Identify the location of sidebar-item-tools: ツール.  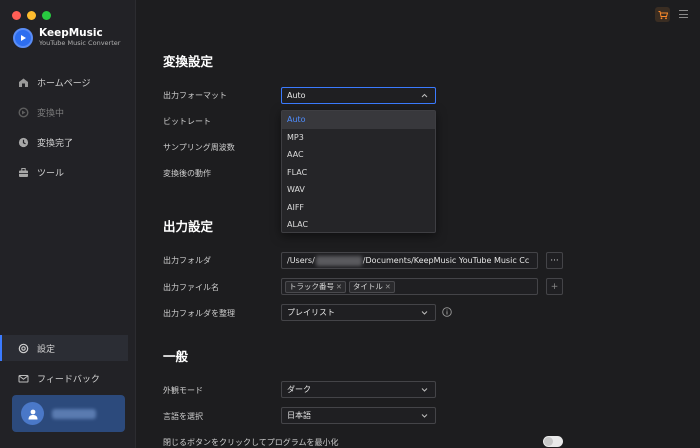
(64, 172).